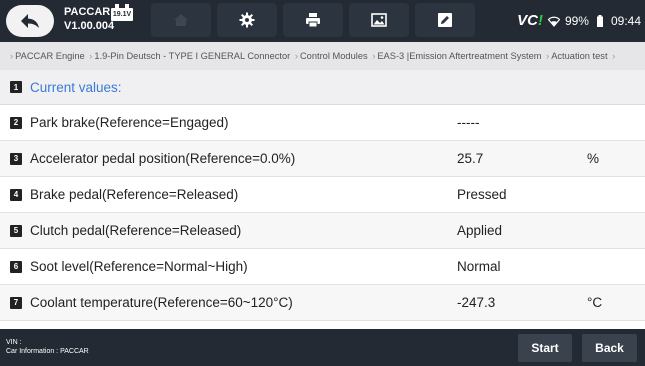  Describe the element at coordinates (16, 230) in the screenshot. I see `row-number-badge: 5` at that location.